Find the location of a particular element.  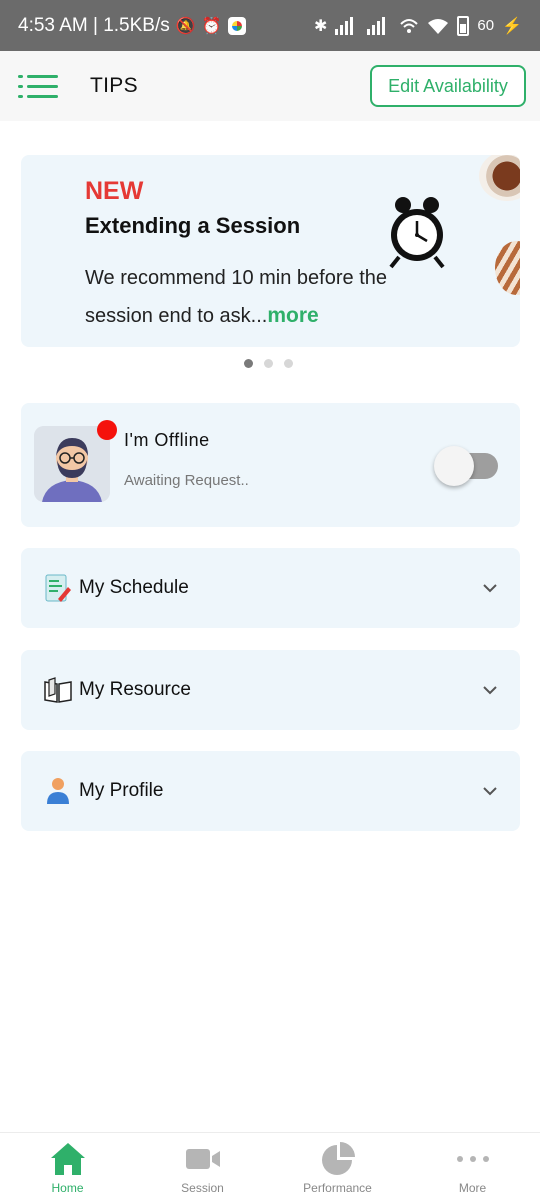

wifi-icon is located at coordinates (438, 26).